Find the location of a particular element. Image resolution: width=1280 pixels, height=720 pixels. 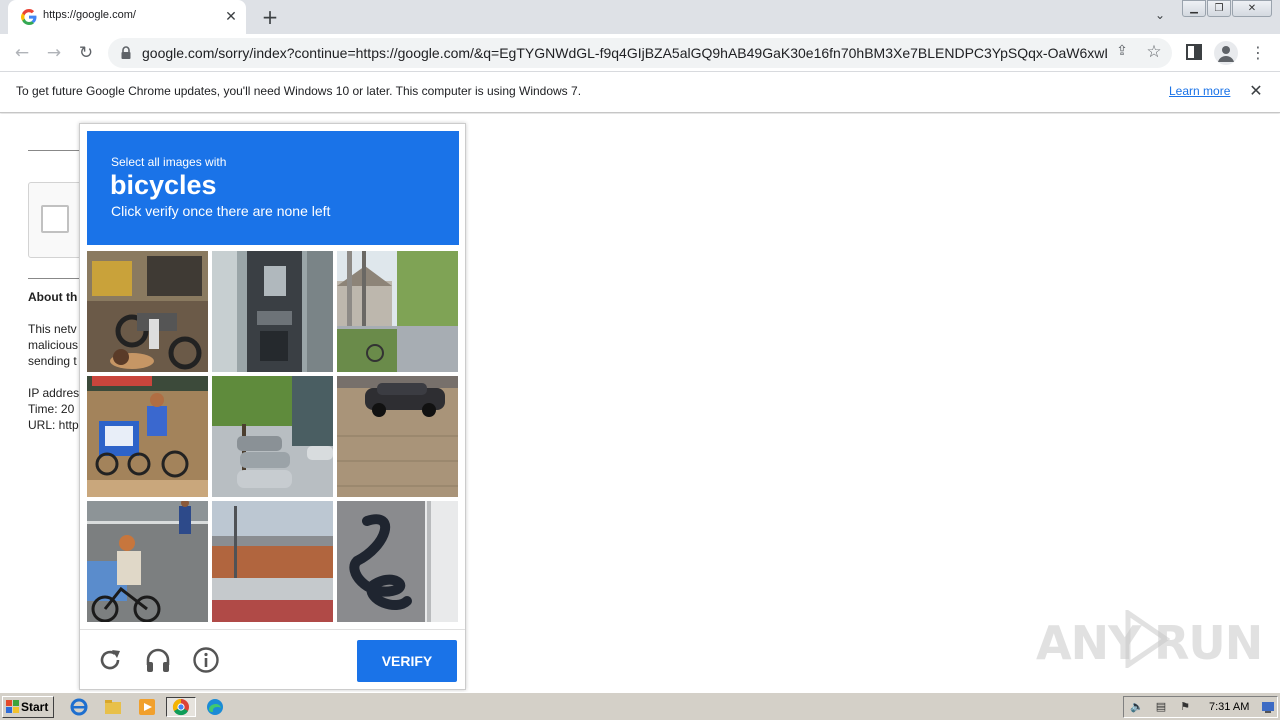

back-arrow-icon: ← is located at coordinates (22, 53).